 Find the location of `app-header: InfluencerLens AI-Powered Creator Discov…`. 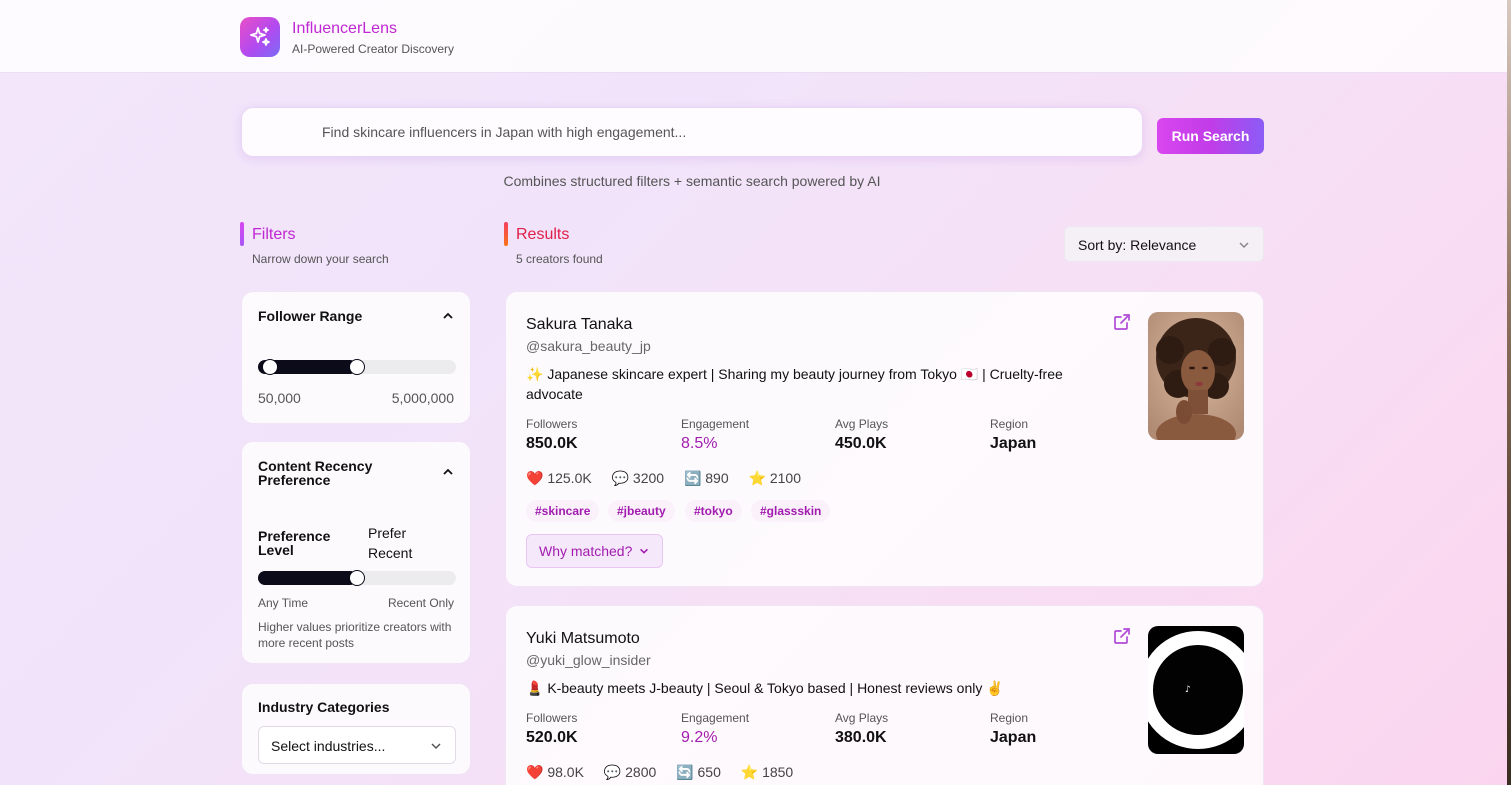

app-header: InfluencerLens AI-Powered Creator Discov… is located at coordinates (753, 36).